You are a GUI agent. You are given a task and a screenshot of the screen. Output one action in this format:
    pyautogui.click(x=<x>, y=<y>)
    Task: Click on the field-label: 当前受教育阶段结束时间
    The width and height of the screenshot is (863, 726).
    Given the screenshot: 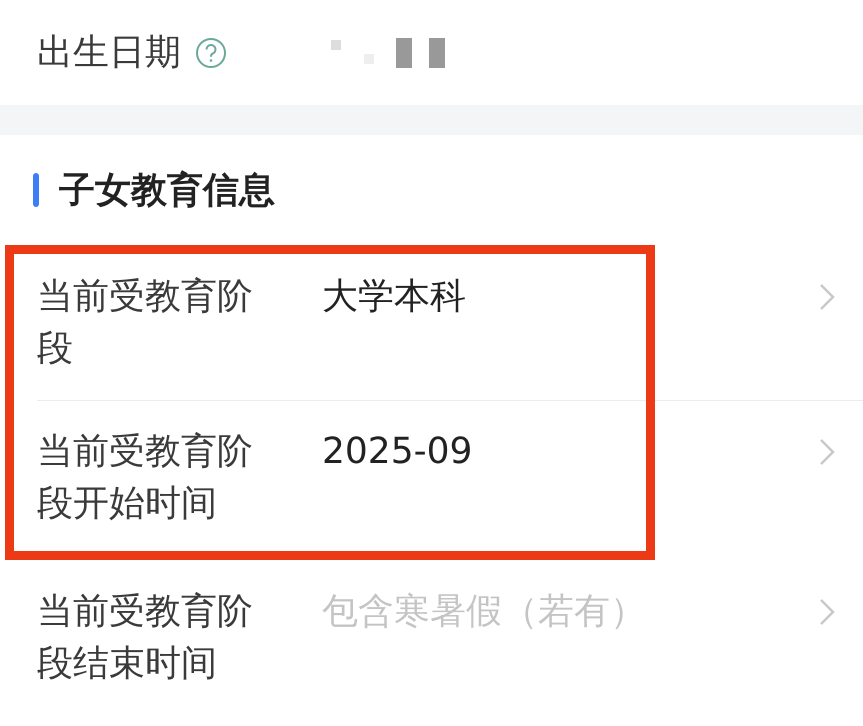 What is the action you would take?
    pyautogui.click(x=145, y=638)
    